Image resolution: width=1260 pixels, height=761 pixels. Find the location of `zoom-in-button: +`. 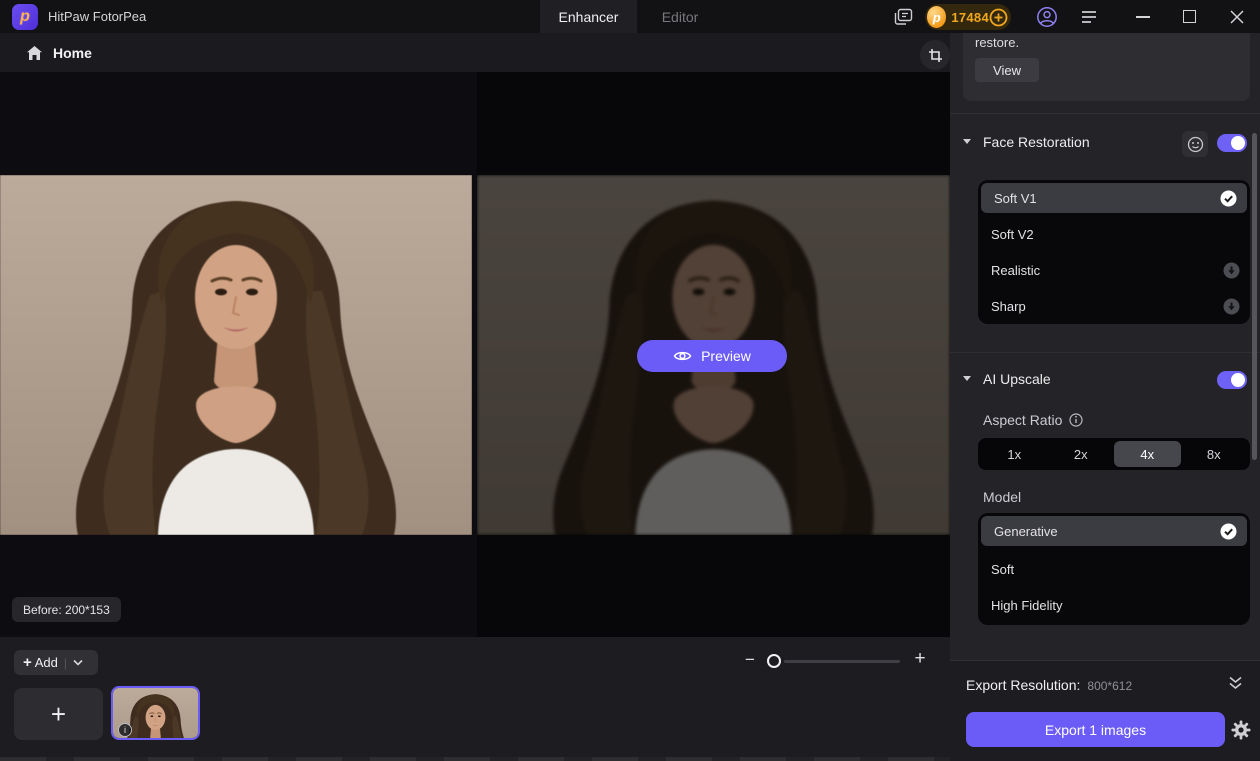

zoom-in-button: + is located at coordinates (920, 658).